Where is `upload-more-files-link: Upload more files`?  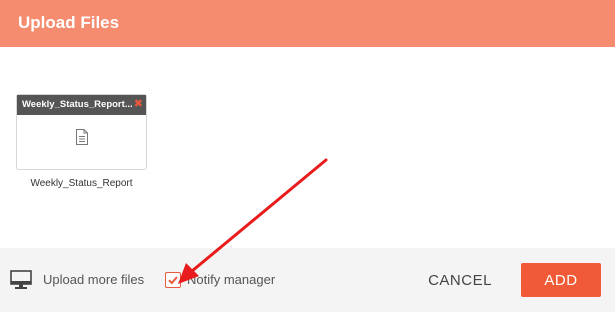
upload-more-files-link: Upload more files is located at coordinates (93, 279).